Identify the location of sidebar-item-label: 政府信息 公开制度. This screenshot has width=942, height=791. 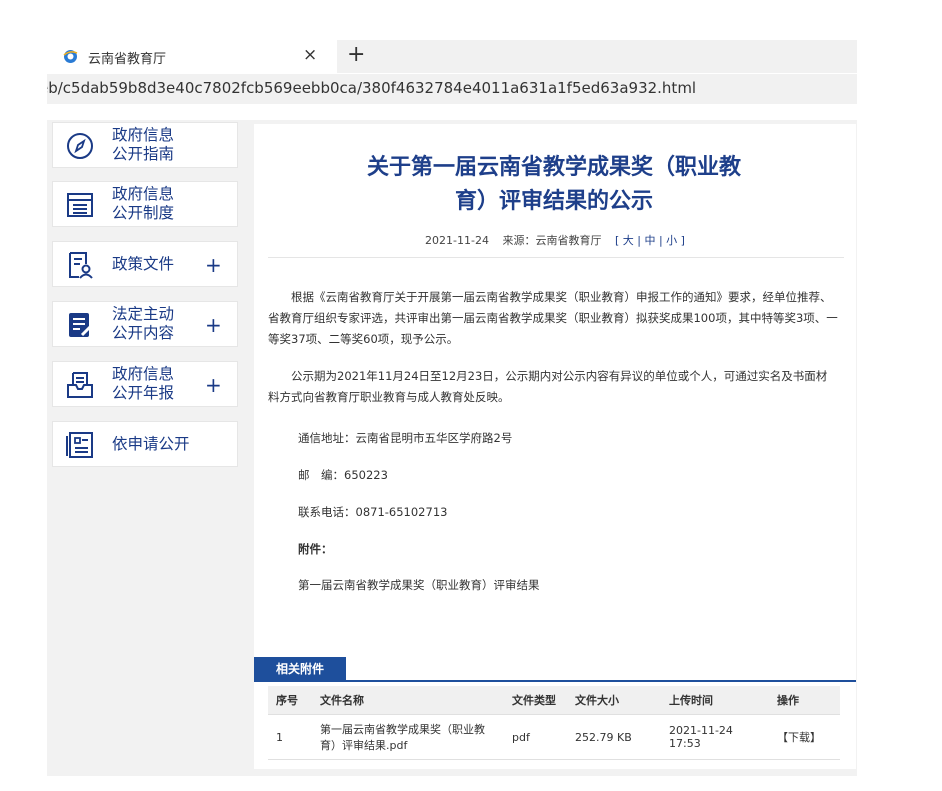
(143, 203).